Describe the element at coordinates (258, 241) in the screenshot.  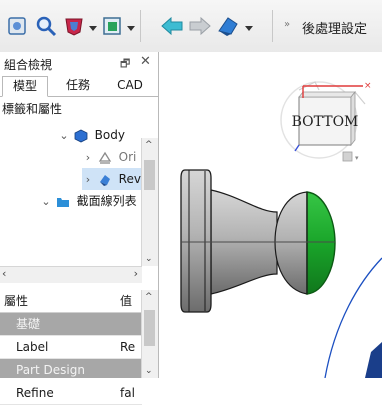
I see `3d-model-part` at that location.